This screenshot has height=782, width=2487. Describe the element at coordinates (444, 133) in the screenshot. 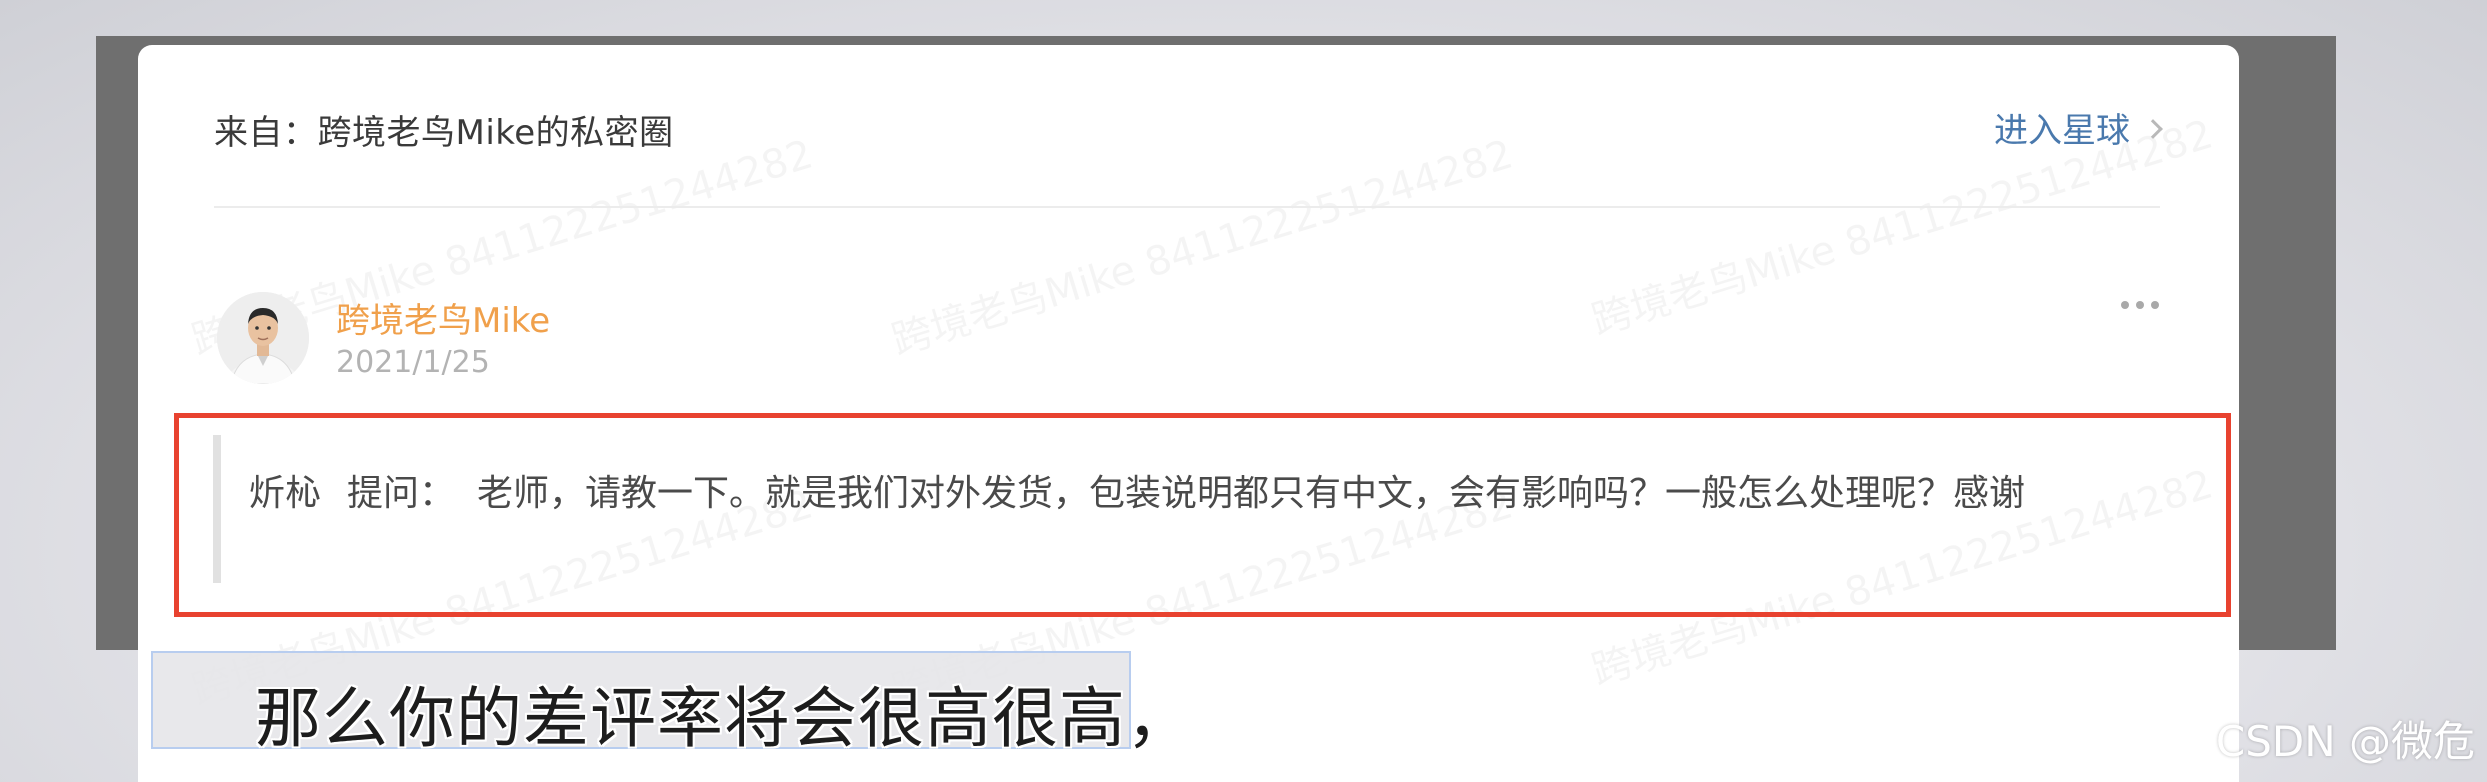

I see `source-label: 来自：跨境老鸟Mike的私密圈` at that location.